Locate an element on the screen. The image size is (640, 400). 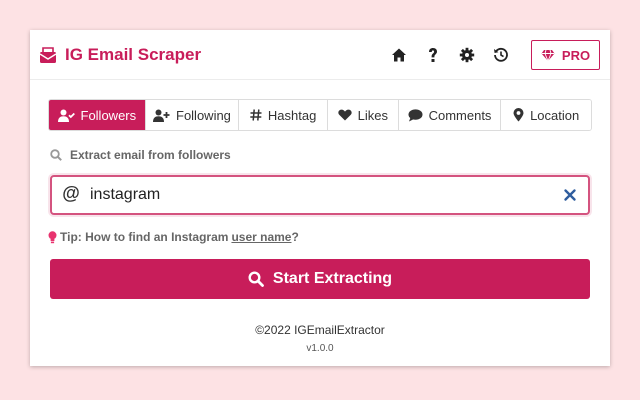
comment-icon is located at coordinates (415, 114).